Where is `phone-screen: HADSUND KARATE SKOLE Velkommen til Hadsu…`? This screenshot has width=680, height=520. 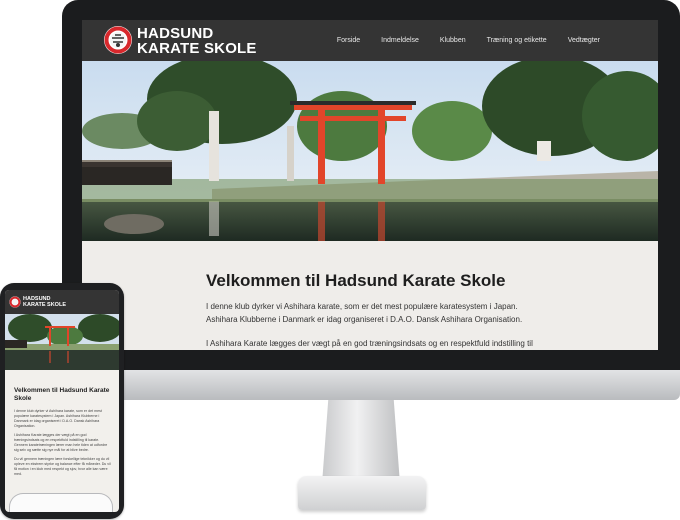 phone-screen: HADSUND KARATE SKOLE Velkommen til Hadsu… is located at coordinates (62, 401).